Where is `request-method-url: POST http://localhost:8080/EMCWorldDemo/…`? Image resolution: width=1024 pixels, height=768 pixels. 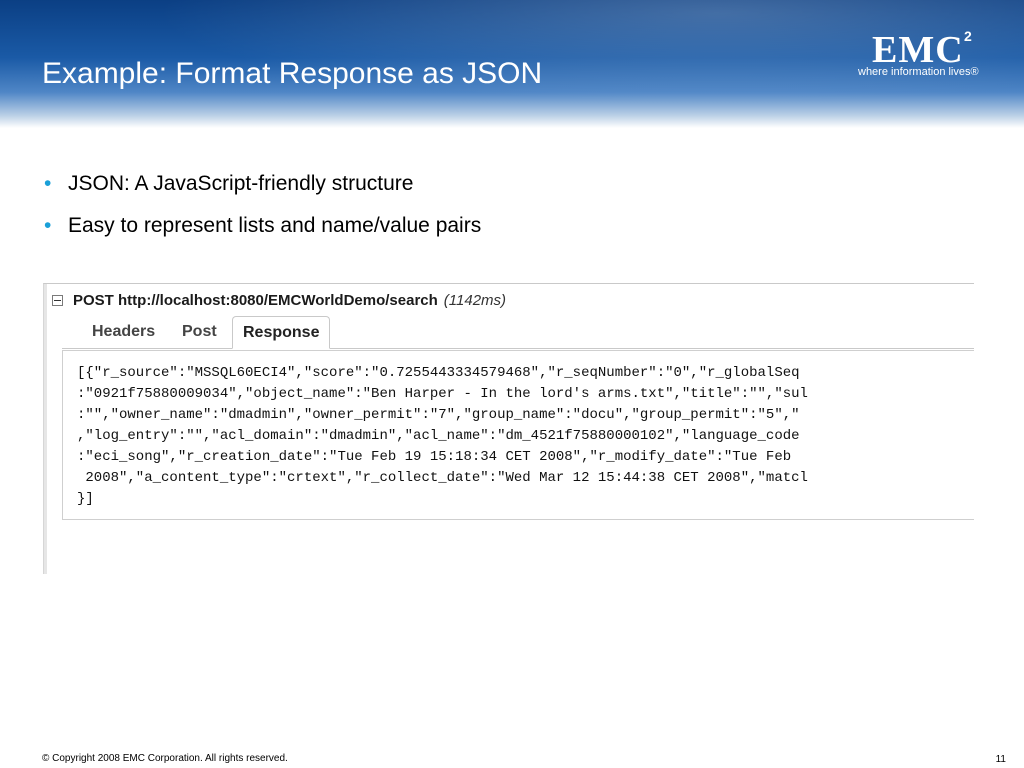 request-method-url: POST http://localhost:8080/EMCWorldDemo/… is located at coordinates (255, 300).